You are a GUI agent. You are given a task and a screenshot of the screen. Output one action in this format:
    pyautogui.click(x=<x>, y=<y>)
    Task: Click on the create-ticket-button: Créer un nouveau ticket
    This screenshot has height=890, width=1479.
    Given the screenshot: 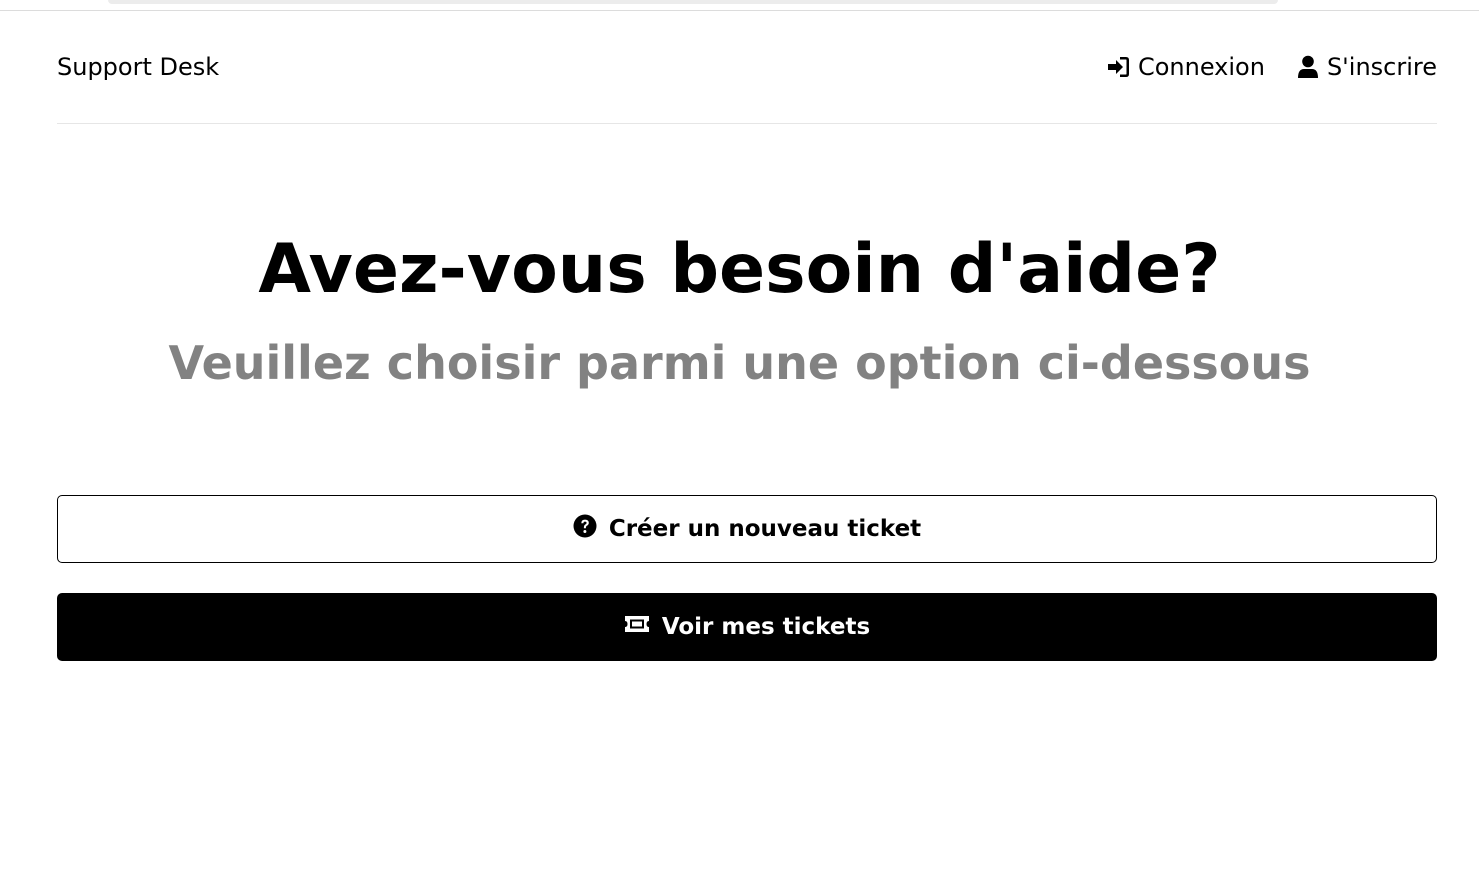 What is the action you would take?
    pyautogui.click(x=747, y=529)
    